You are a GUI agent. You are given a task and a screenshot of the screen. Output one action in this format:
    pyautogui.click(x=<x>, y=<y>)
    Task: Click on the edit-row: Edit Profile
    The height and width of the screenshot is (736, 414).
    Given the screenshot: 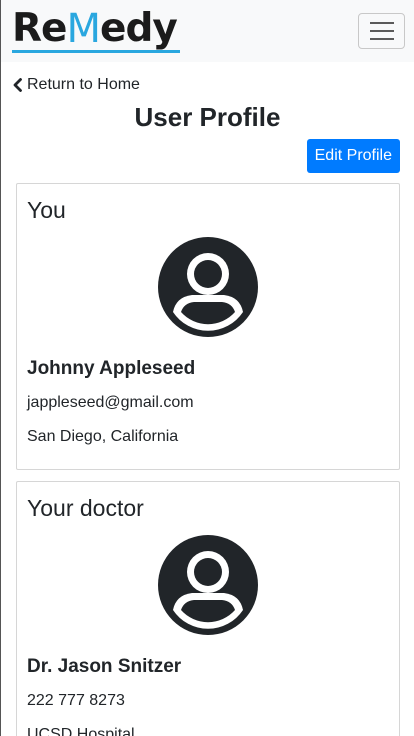 What is the action you would take?
    pyautogui.click(x=207, y=156)
    